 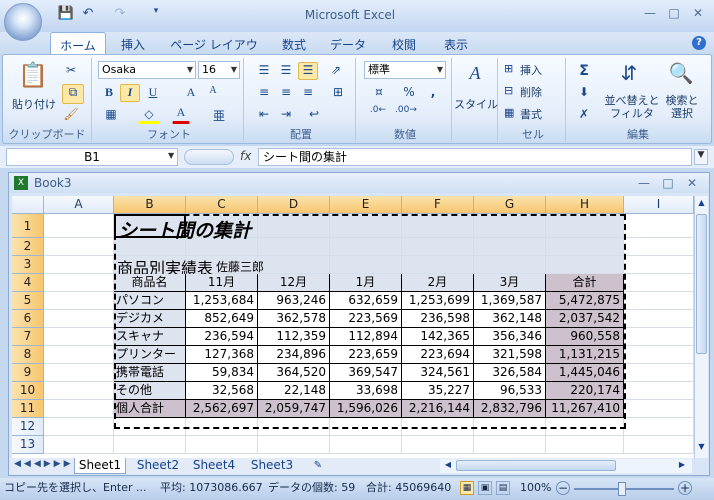 I want to click on sheet-nav-icons: ◀◀◀▶▶▶, so click(x=42, y=464).